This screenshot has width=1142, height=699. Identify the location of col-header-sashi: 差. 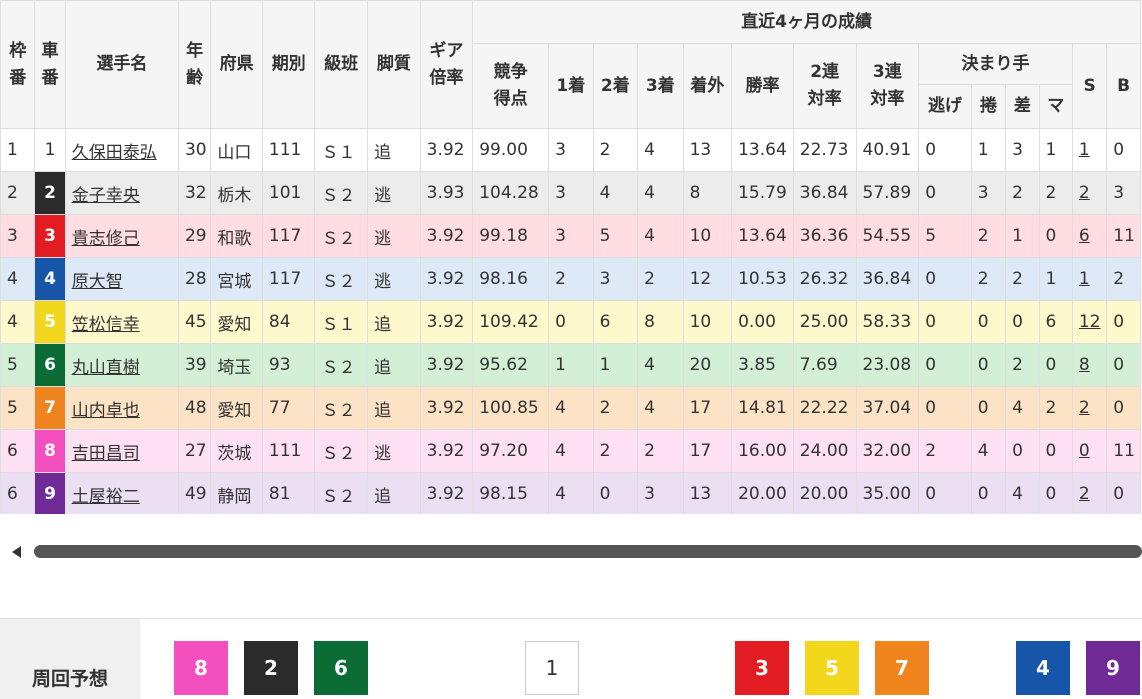
(1022, 106).